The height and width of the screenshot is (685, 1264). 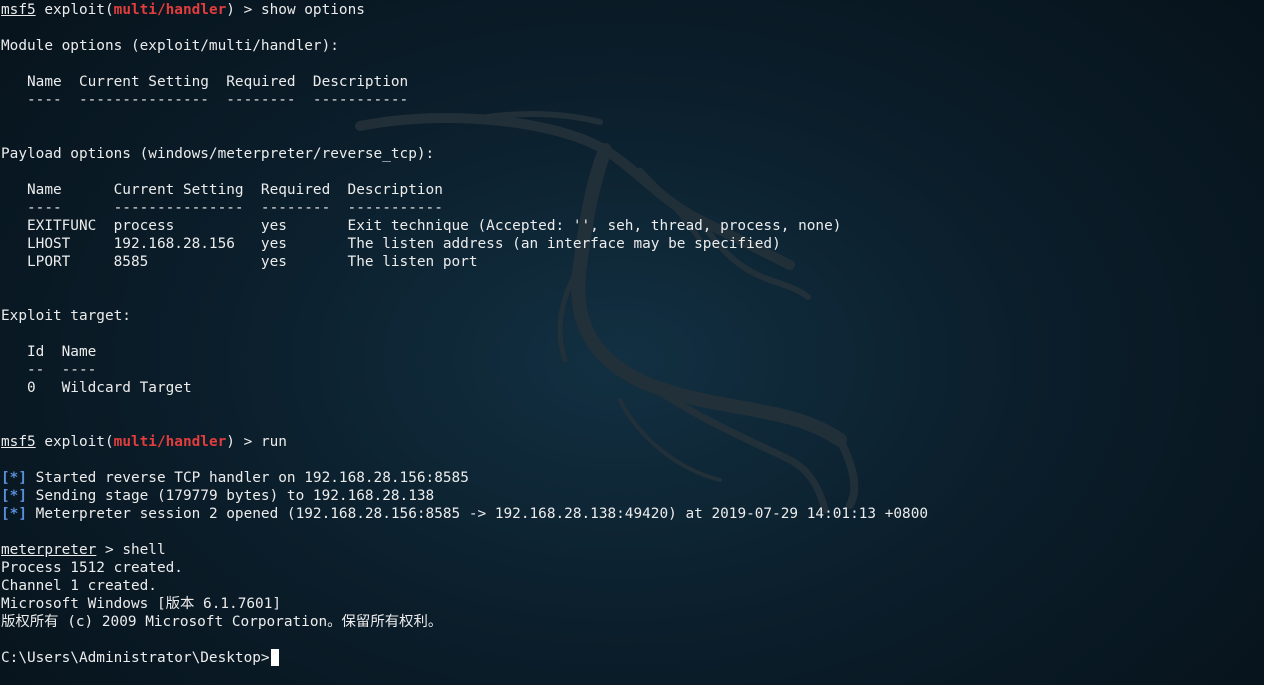 I want to click on exploit-target-row: 0 Wildcard Target, so click(x=96, y=388).